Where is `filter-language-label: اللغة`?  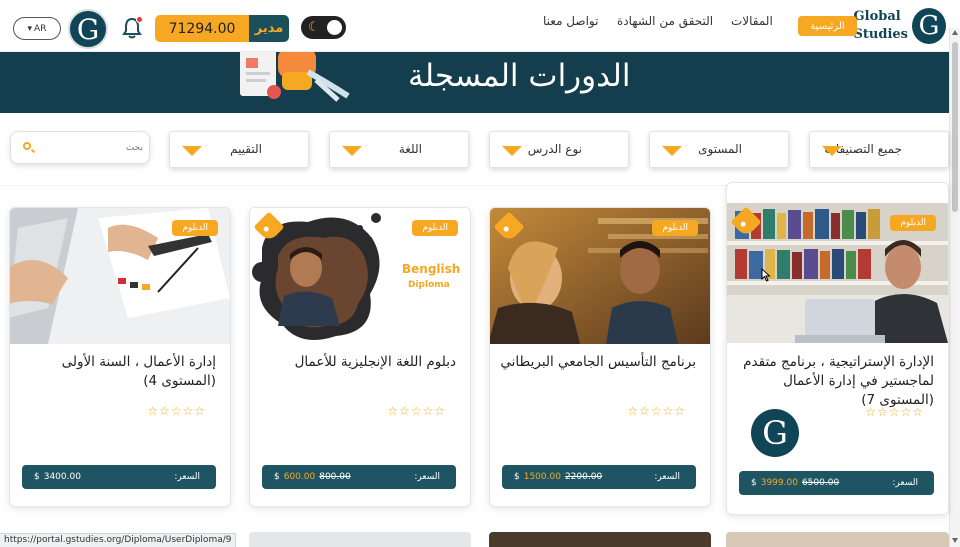 filter-language-label: اللغة is located at coordinates (410, 149).